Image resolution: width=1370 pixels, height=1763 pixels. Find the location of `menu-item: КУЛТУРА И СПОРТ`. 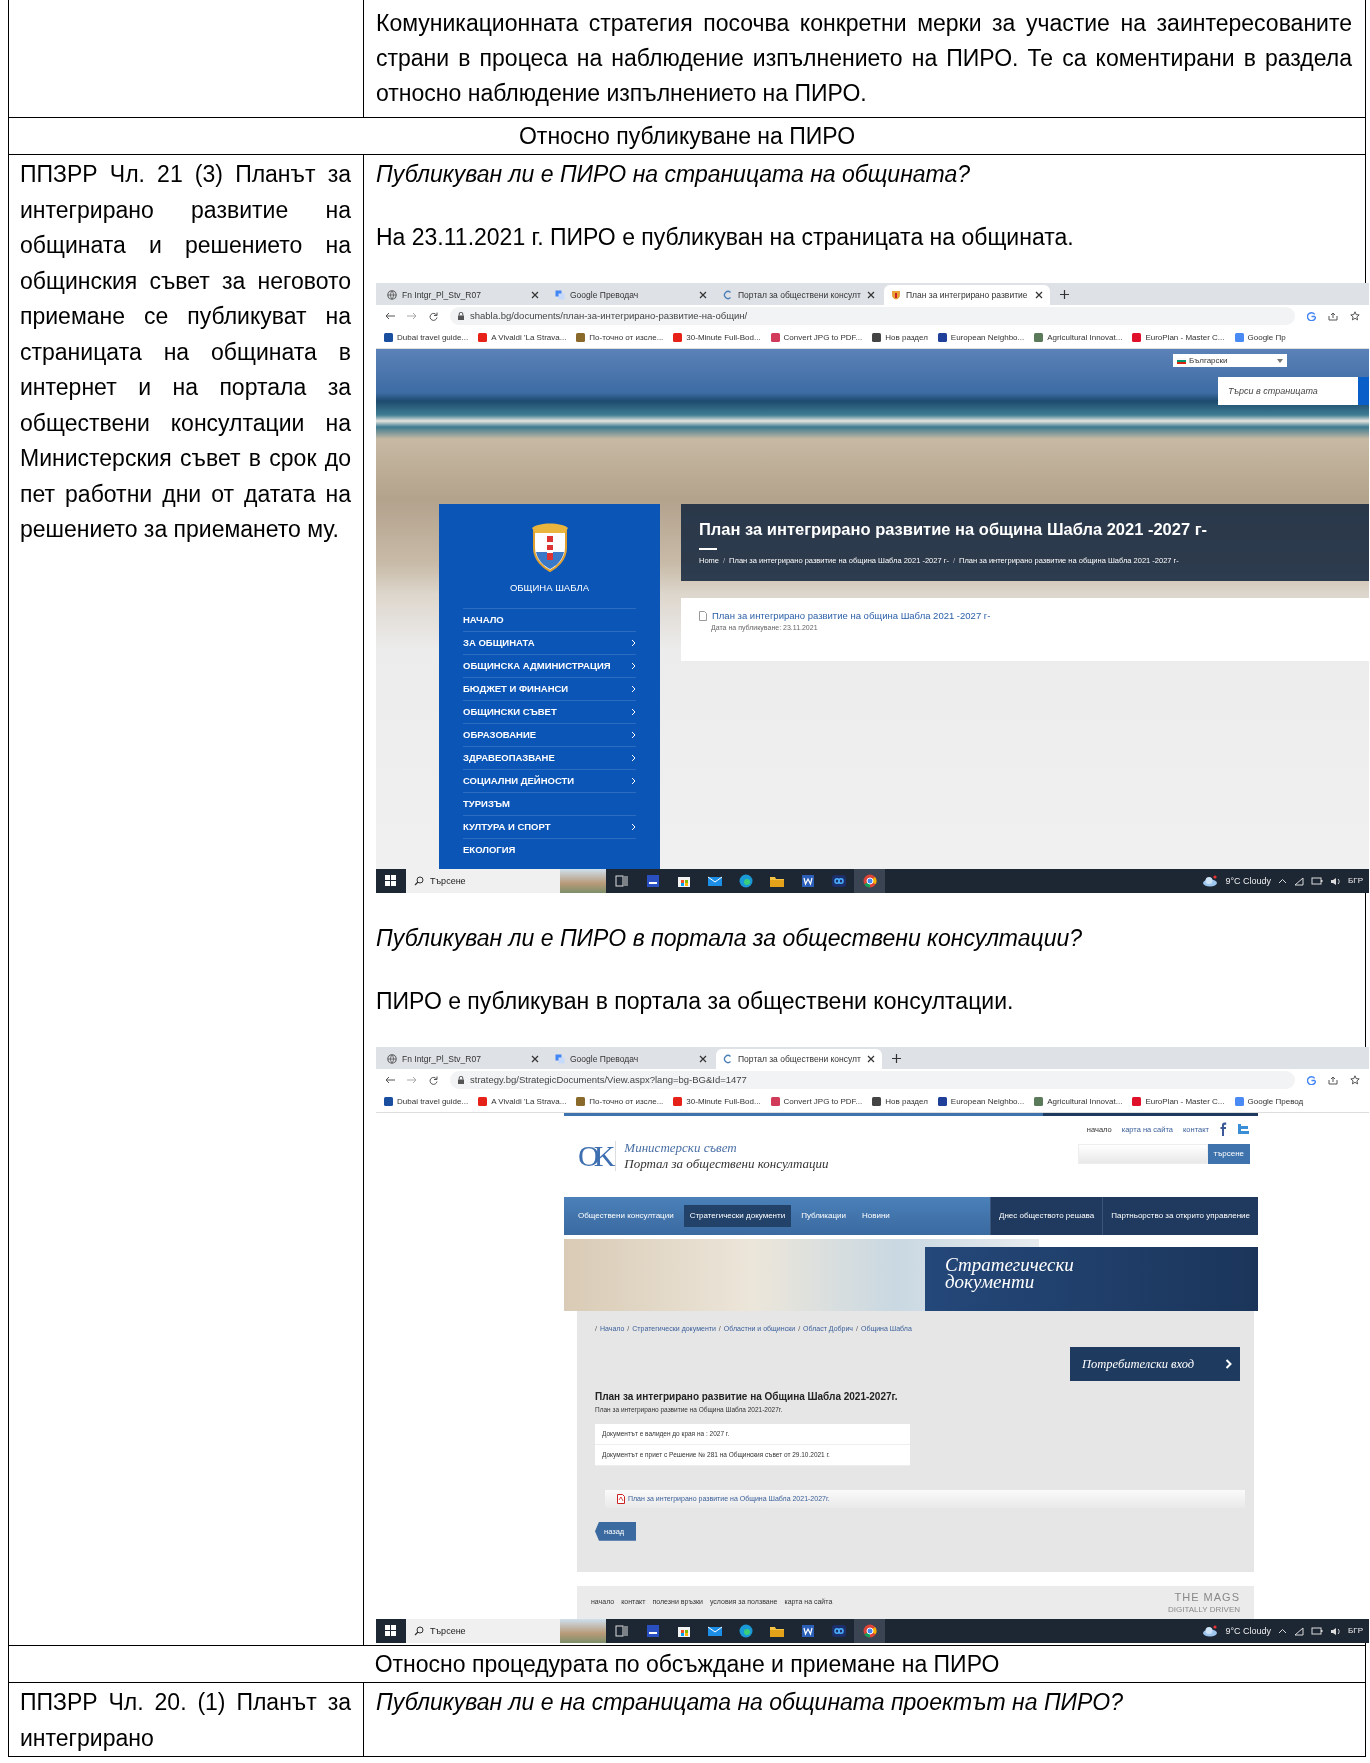

menu-item: КУЛТУРА И СПОРТ is located at coordinates (549, 826).